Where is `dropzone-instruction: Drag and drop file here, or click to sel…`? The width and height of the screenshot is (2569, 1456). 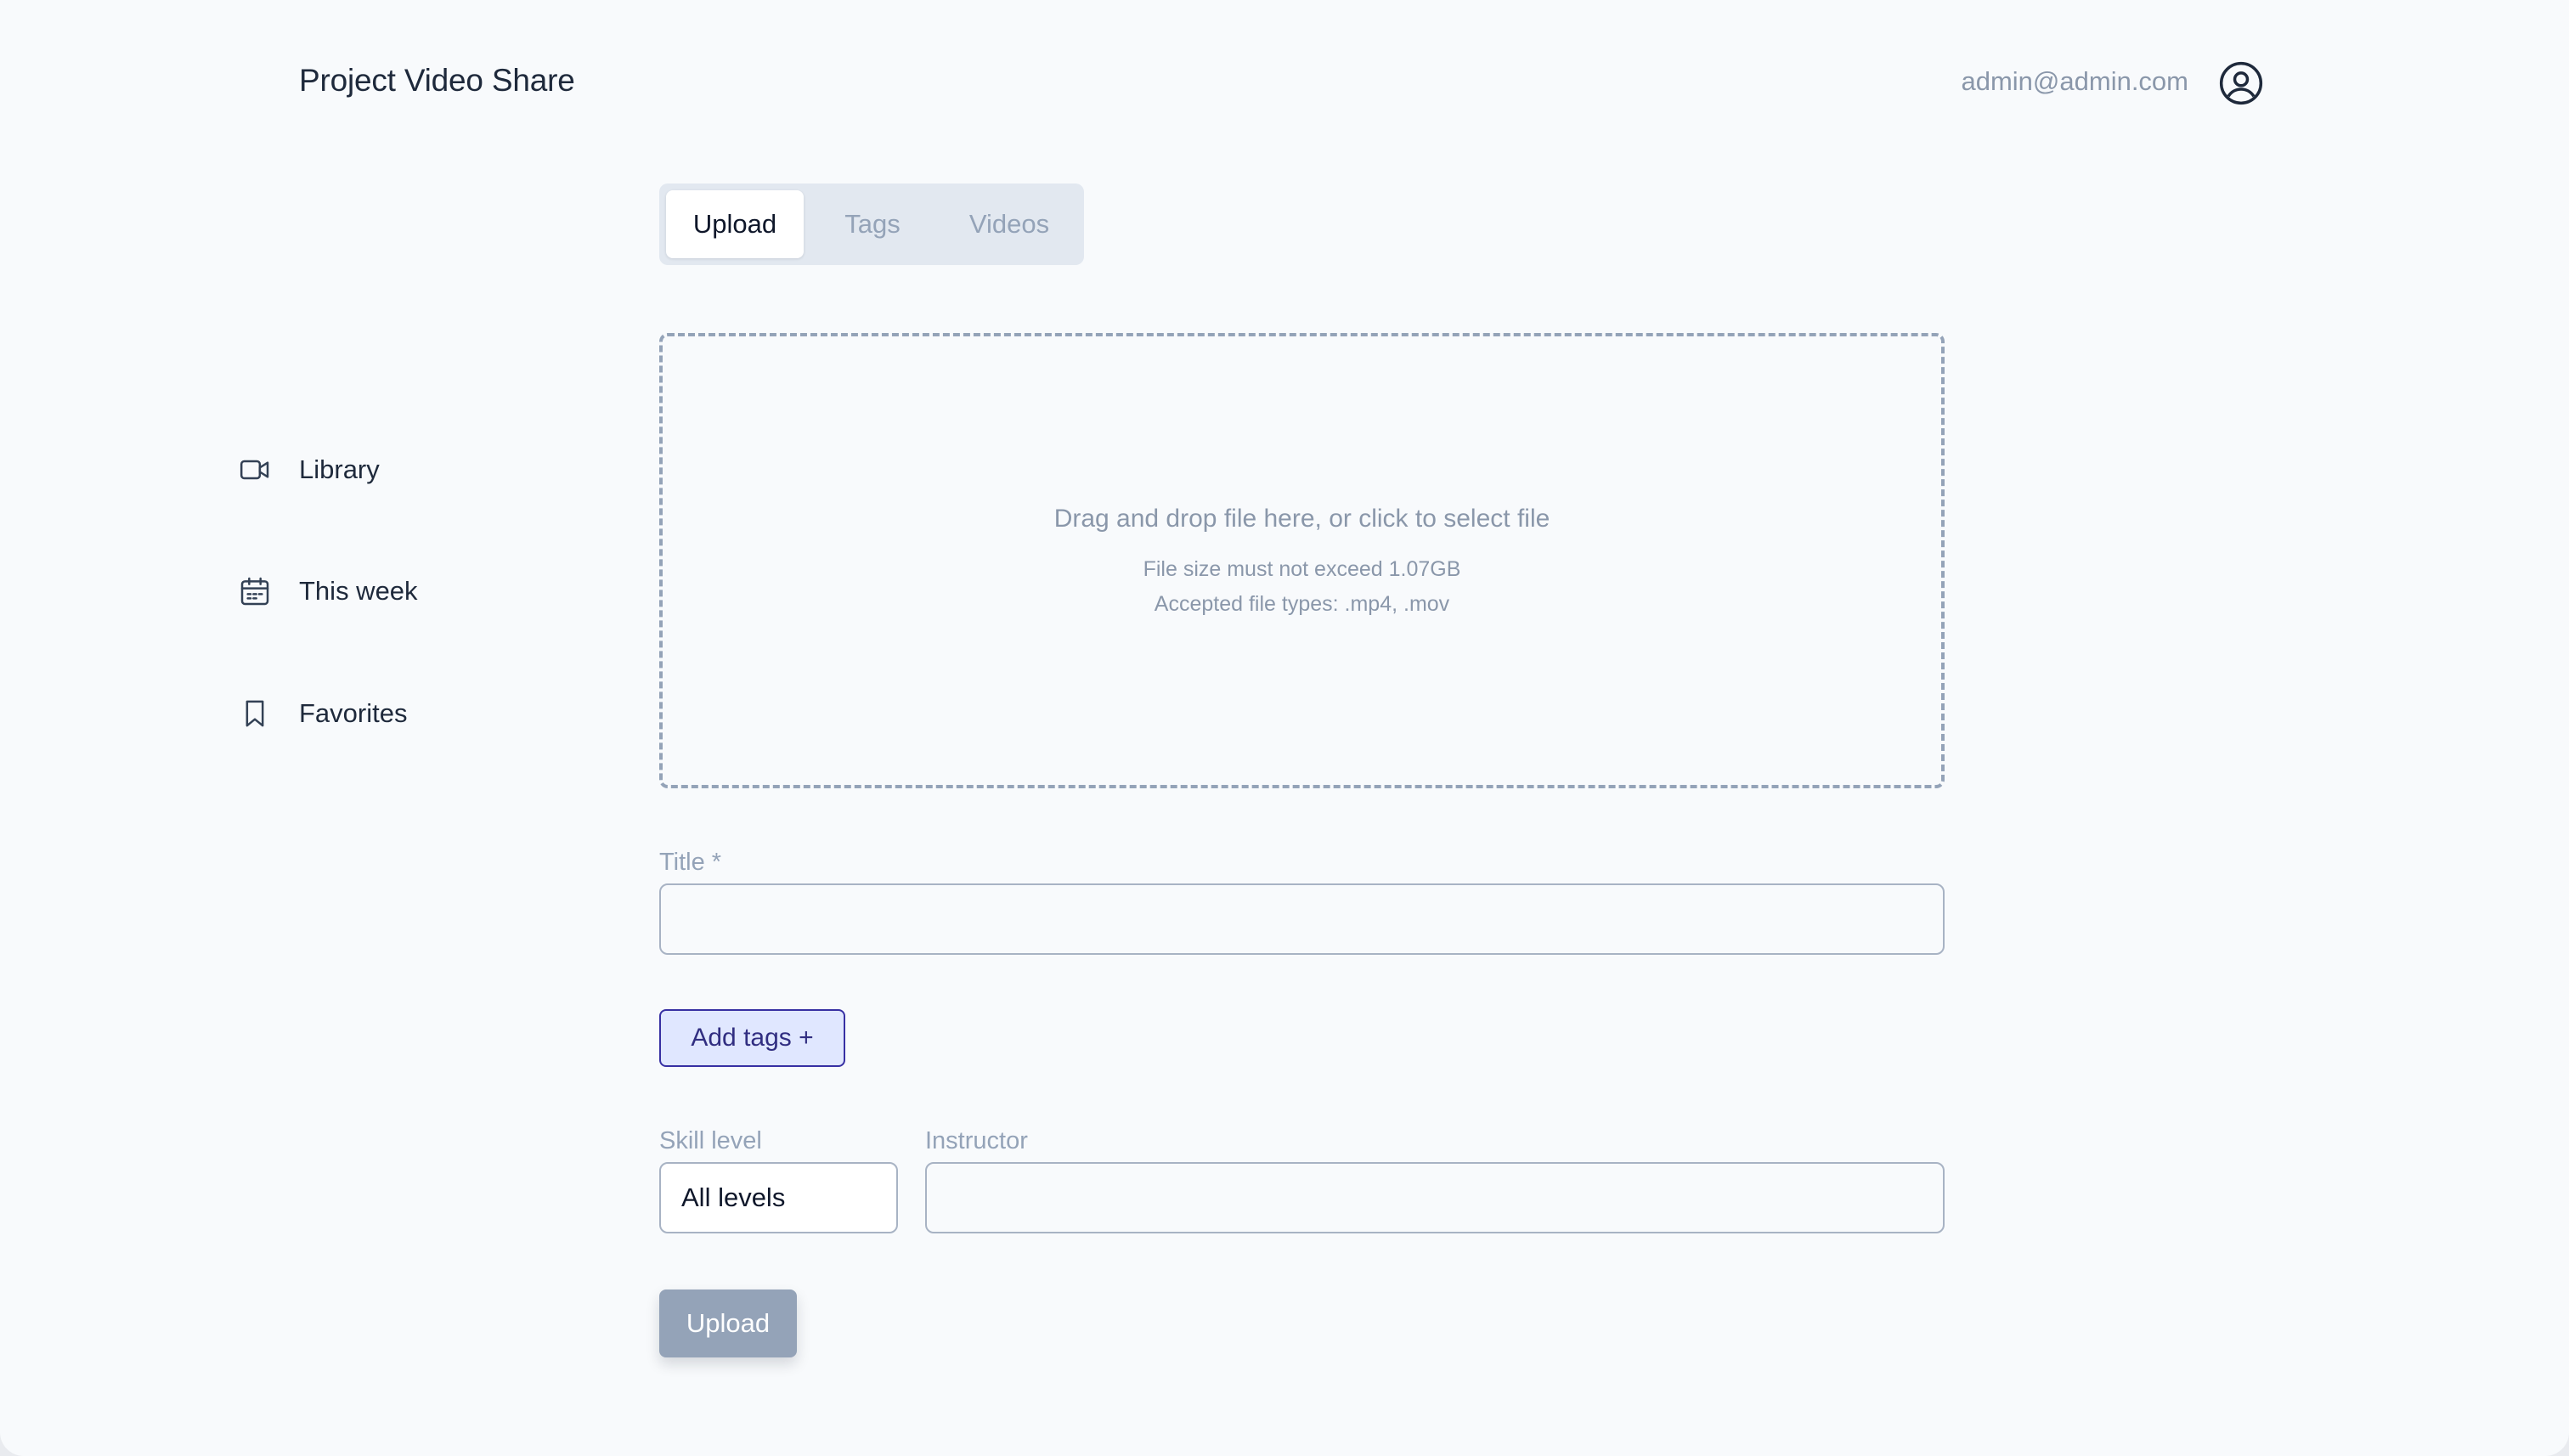 dropzone-instruction: Drag and drop file here, or click to sel… is located at coordinates (1302, 519).